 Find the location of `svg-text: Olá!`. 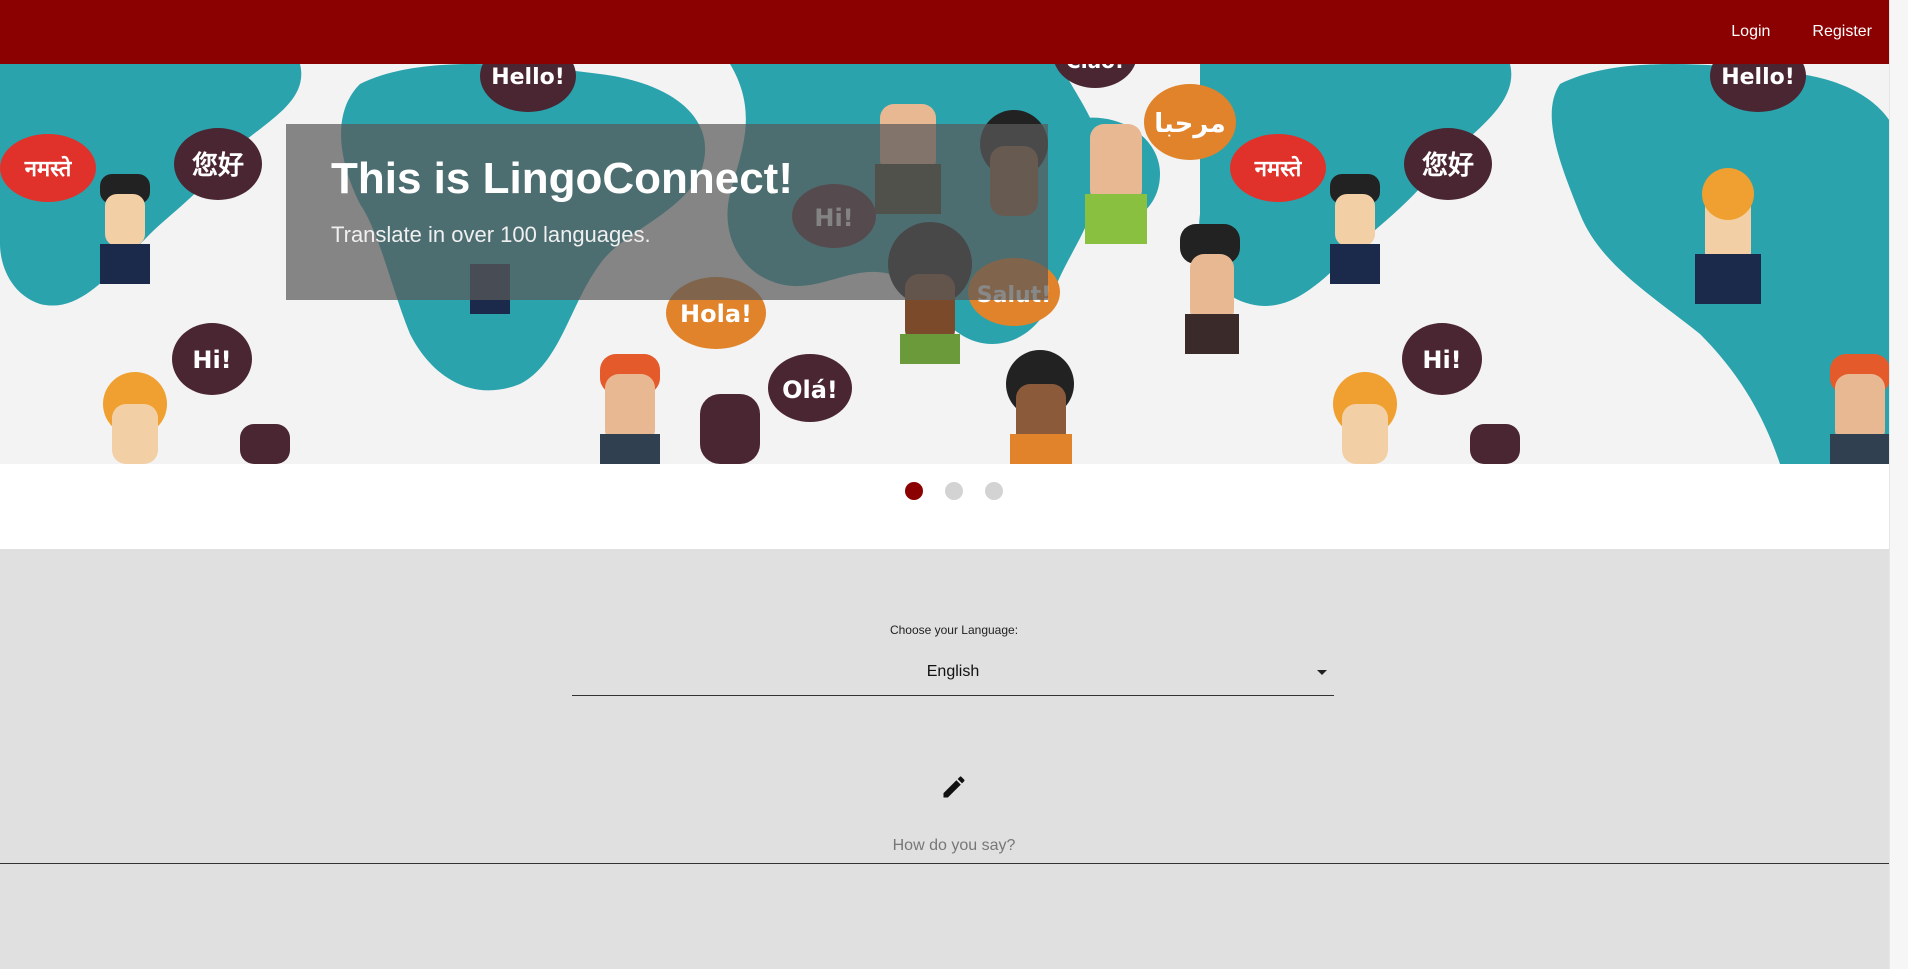

svg-text: Olá! is located at coordinates (810, 390).